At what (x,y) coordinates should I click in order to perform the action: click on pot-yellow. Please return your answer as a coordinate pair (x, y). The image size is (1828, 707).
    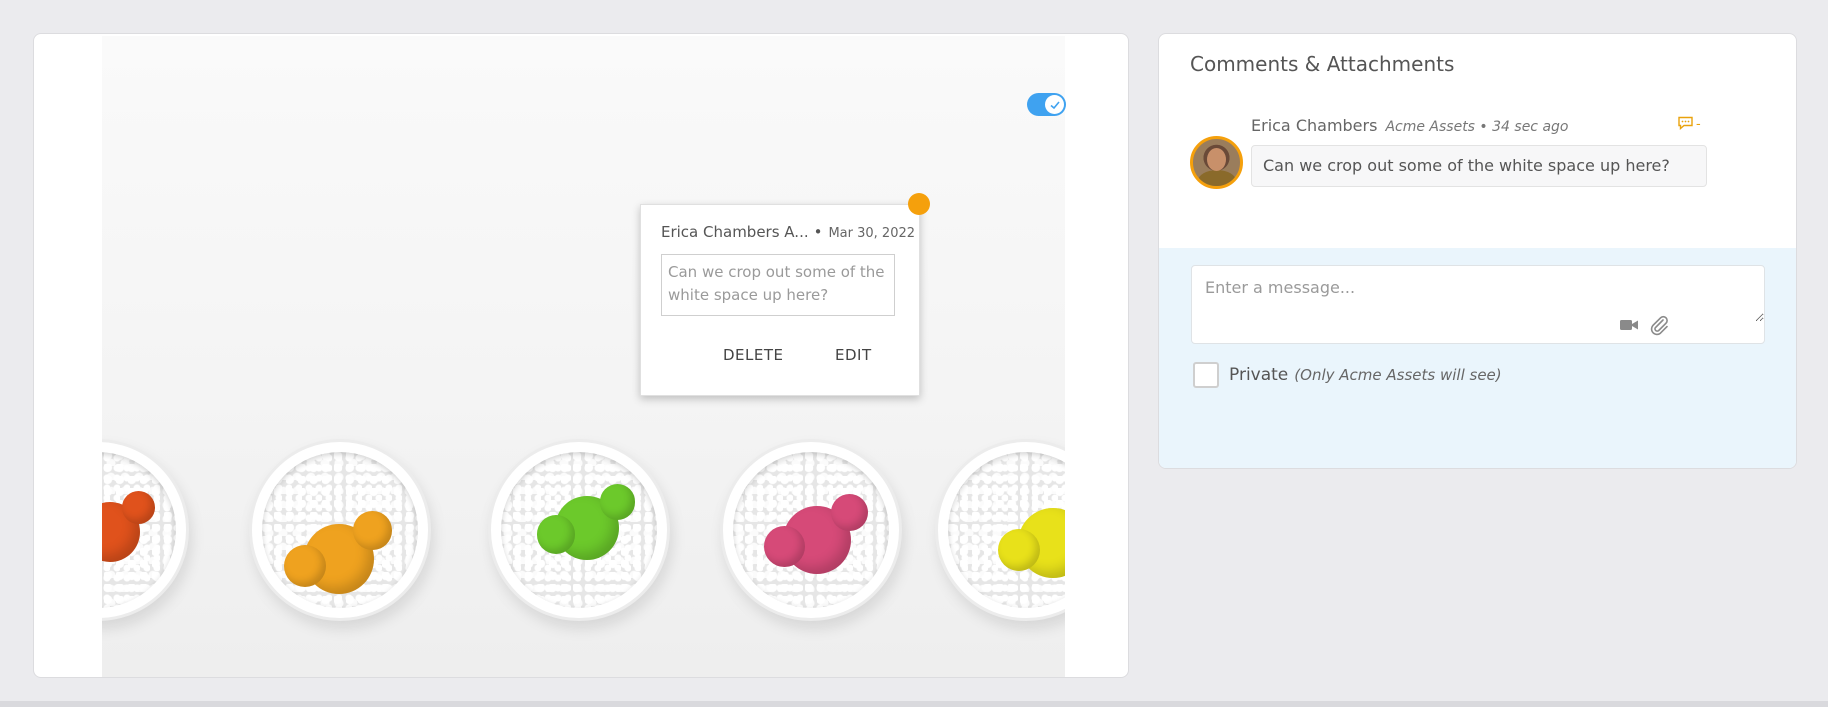
    Looking at the image, I should click on (1000, 530).